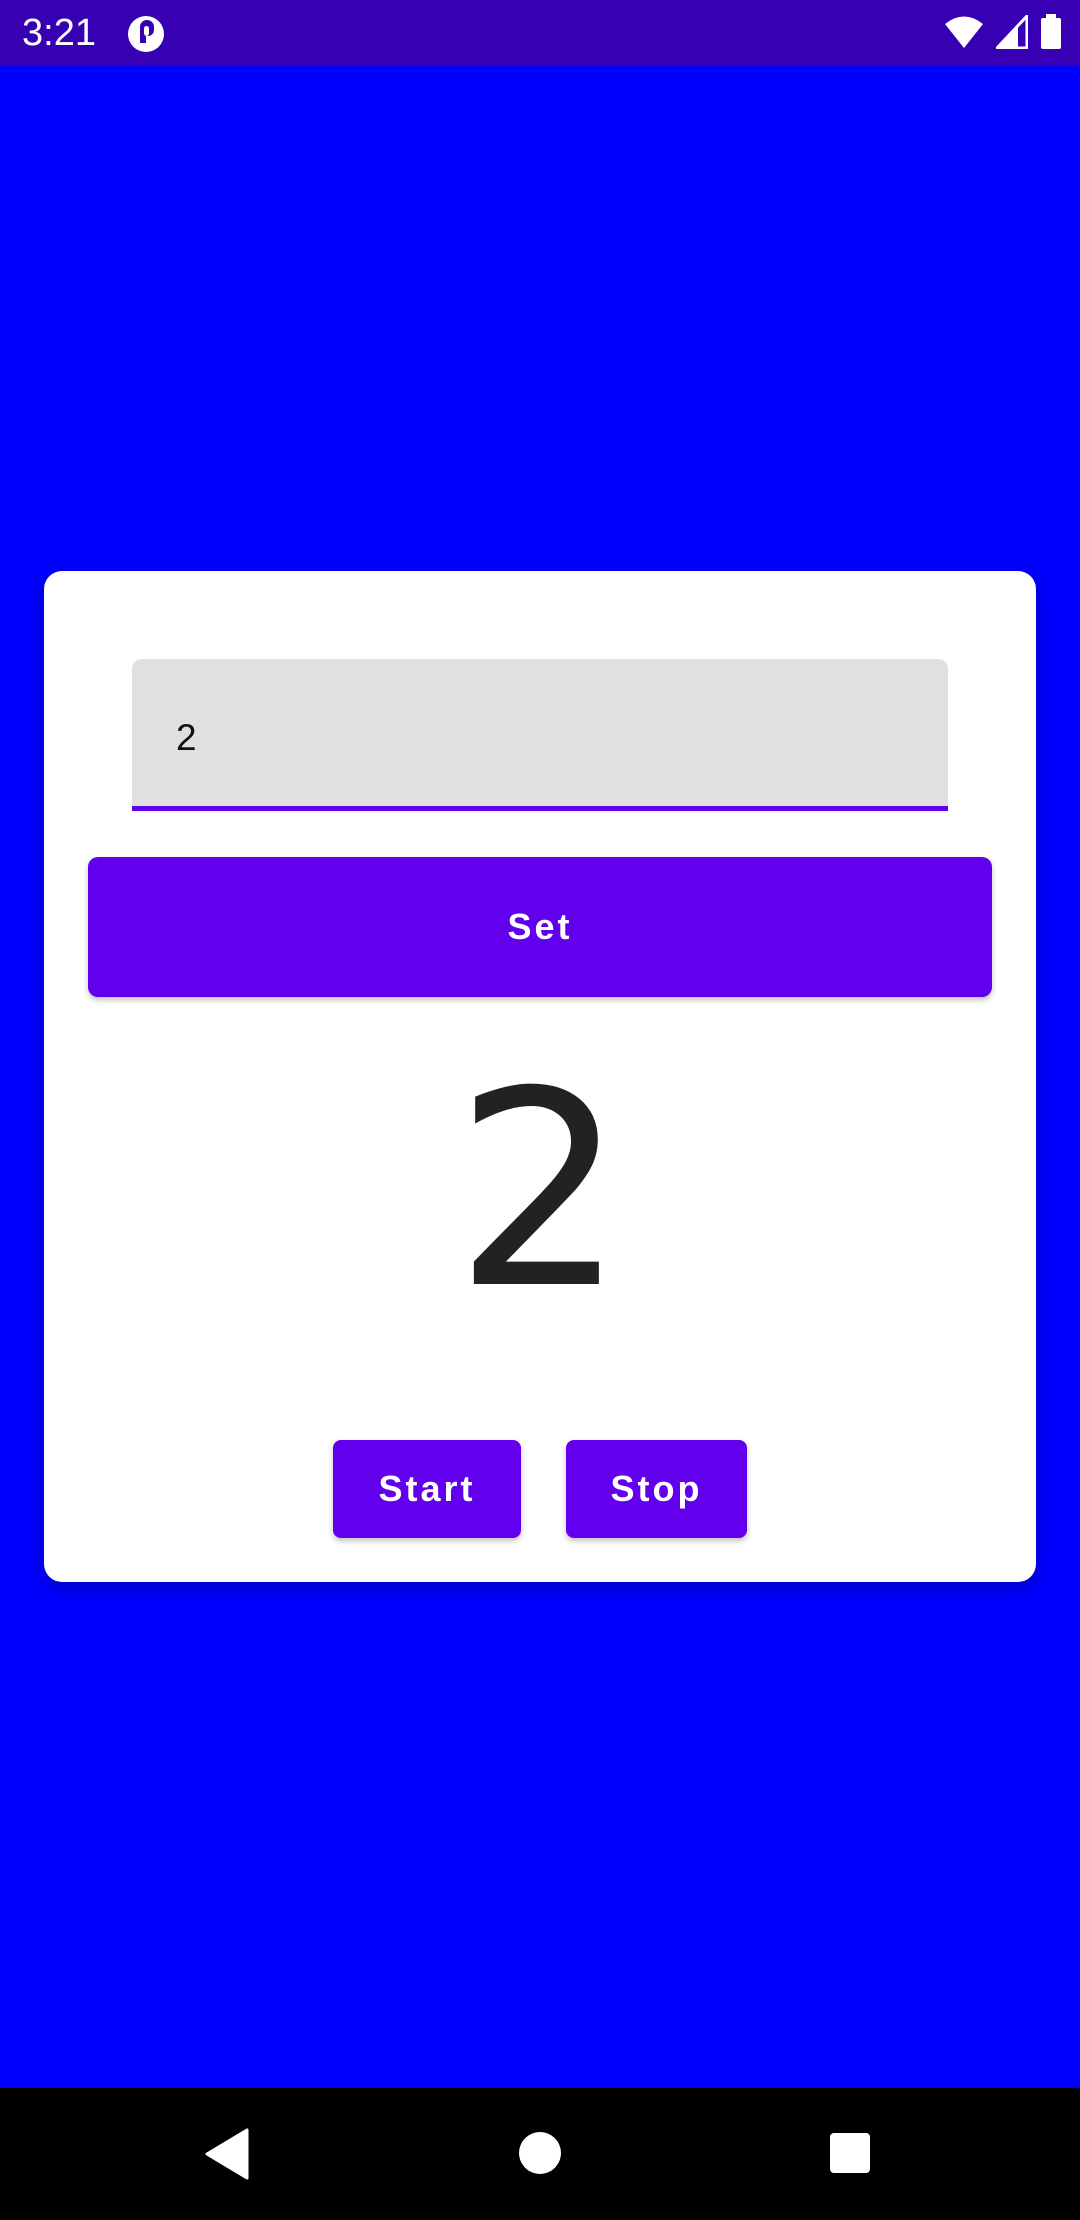  What do you see at coordinates (59, 33) in the screenshot?
I see `status-time: 3:21` at bounding box center [59, 33].